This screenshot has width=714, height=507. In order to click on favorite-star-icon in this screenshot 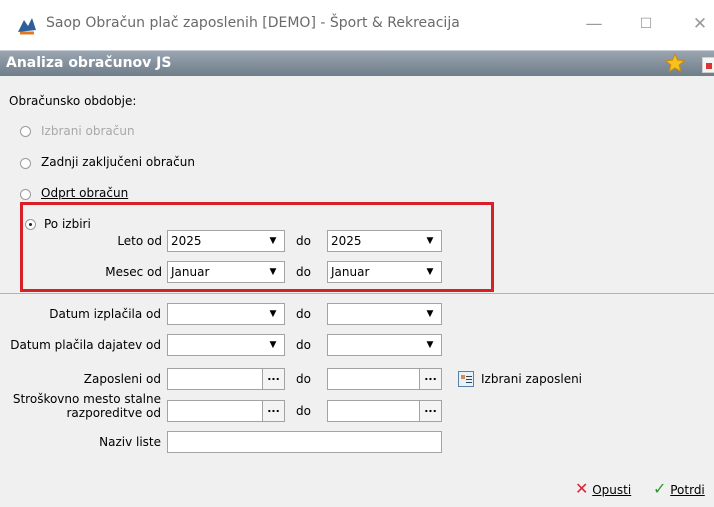, I will do `click(675, 63)`.